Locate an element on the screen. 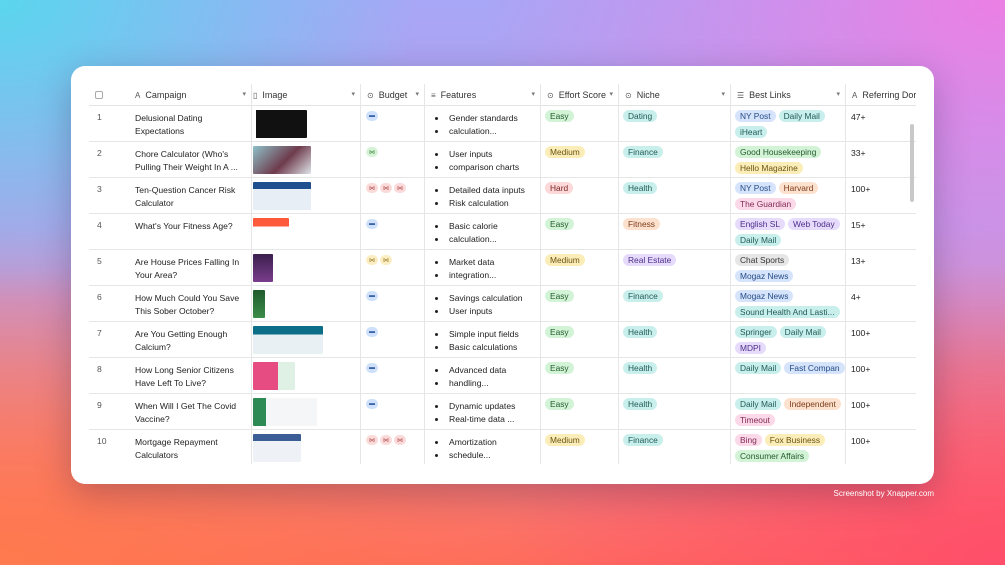 The image size is (1005, 565). column-header-links: ☰ Best Links ▾ is located at coordinates (788, 95).